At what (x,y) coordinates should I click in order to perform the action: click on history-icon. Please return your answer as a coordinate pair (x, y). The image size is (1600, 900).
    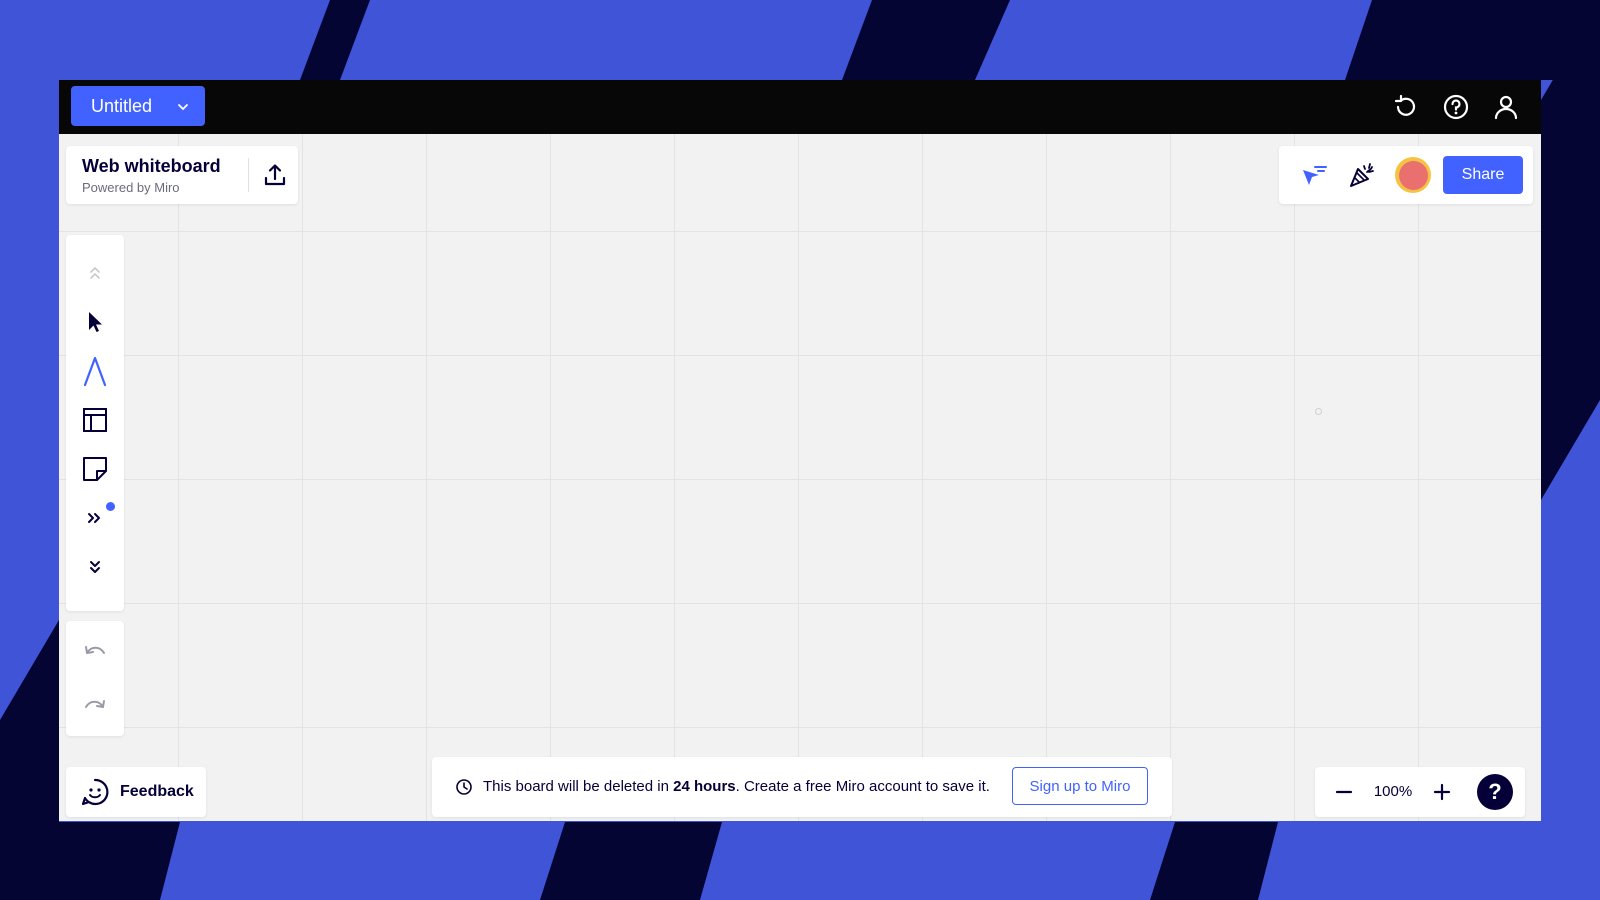
    Looking at the image, I should click on (1406, 107).